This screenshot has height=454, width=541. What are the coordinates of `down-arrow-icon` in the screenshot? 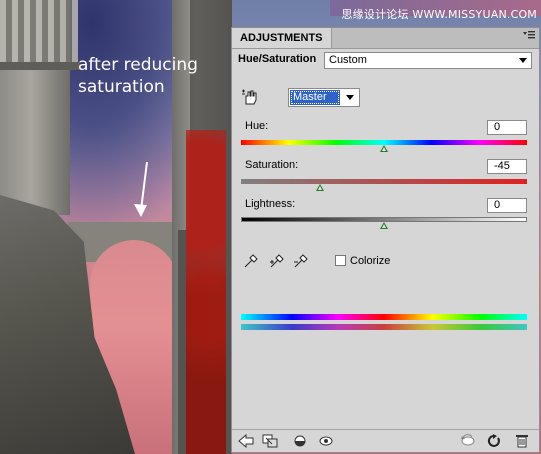 It's located at (141, 189).